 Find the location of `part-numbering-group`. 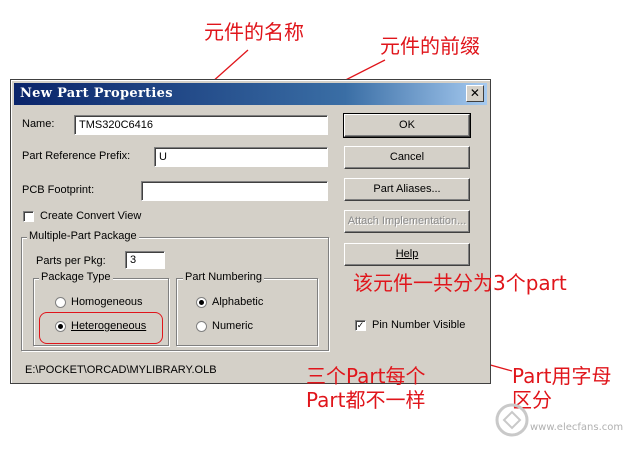

part-numbering-group is located at coordinates (247, 312).